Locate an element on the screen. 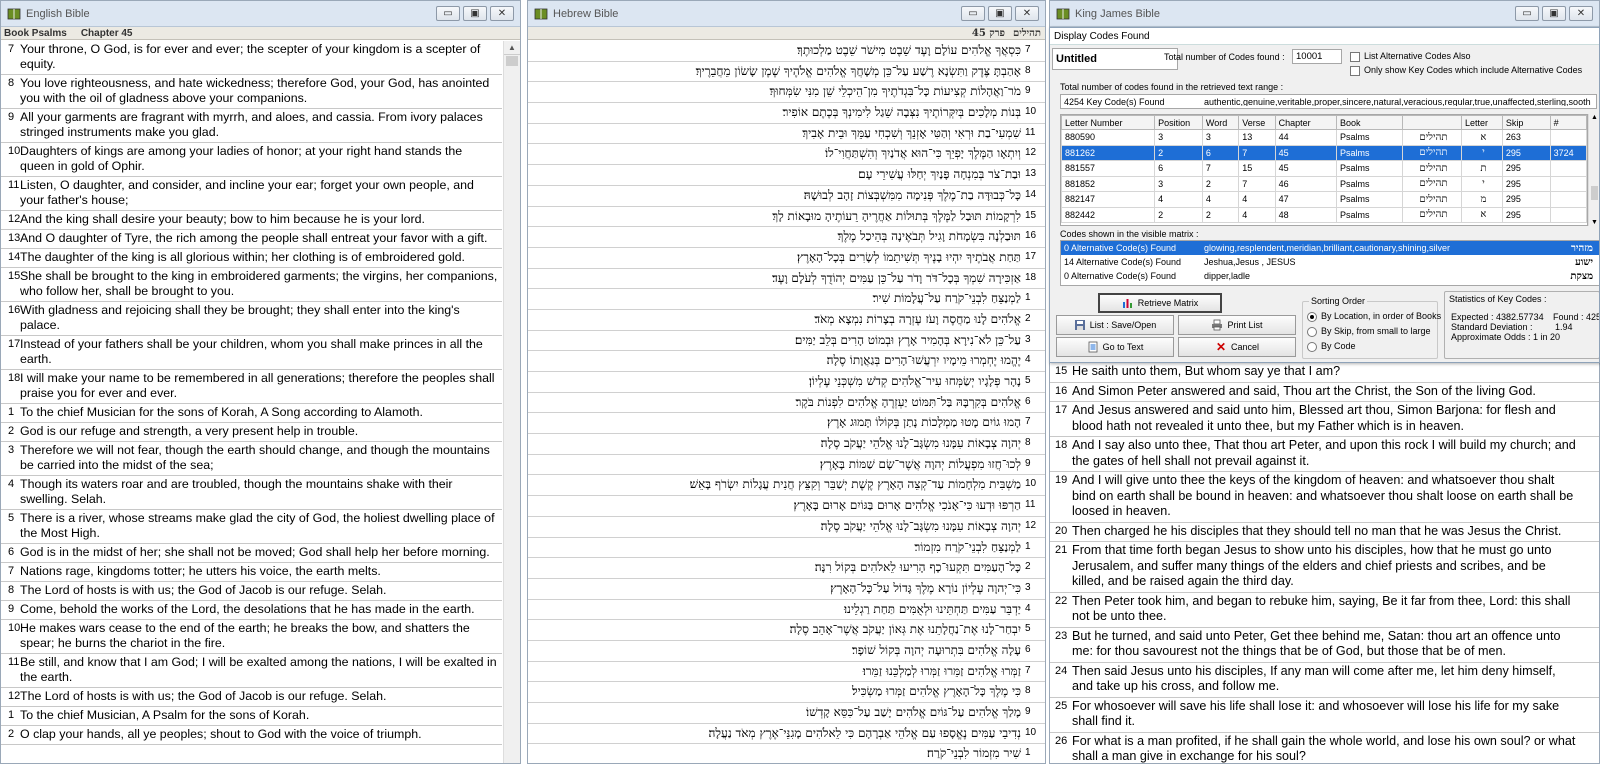  retrieve-matrix-button: Retrieve Matrix is located at coordinates (1160, 303).